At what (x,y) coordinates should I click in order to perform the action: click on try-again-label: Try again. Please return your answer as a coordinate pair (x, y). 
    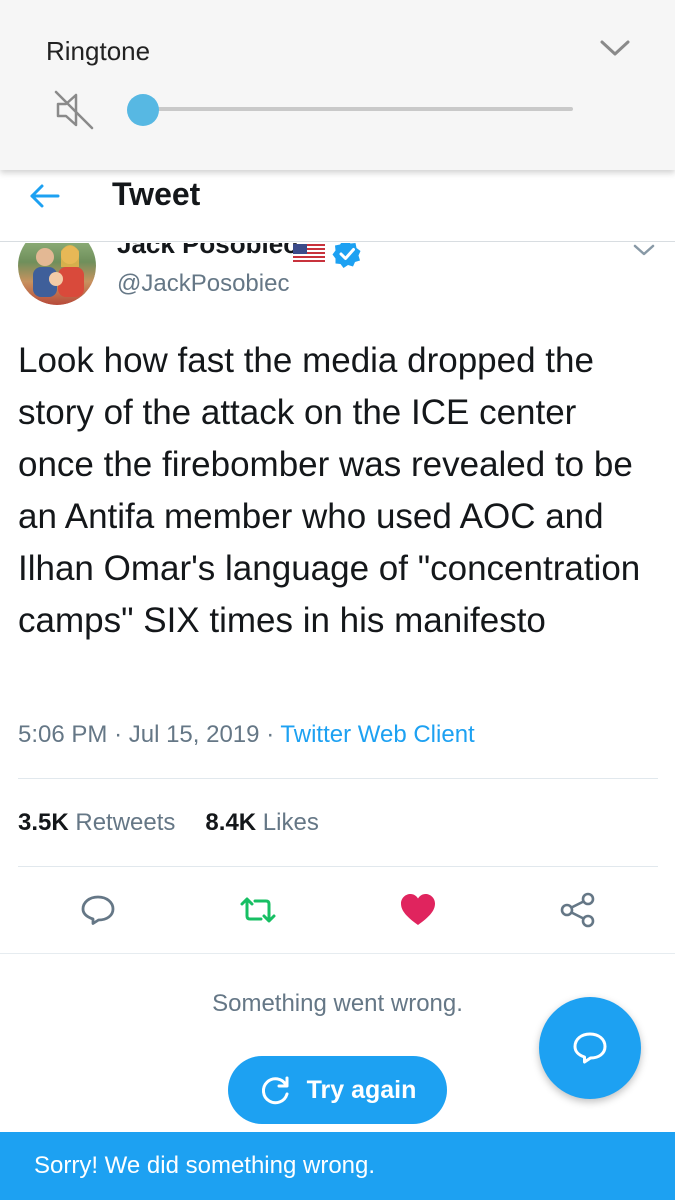
    Looking at the image, I should click on (361, 1089).